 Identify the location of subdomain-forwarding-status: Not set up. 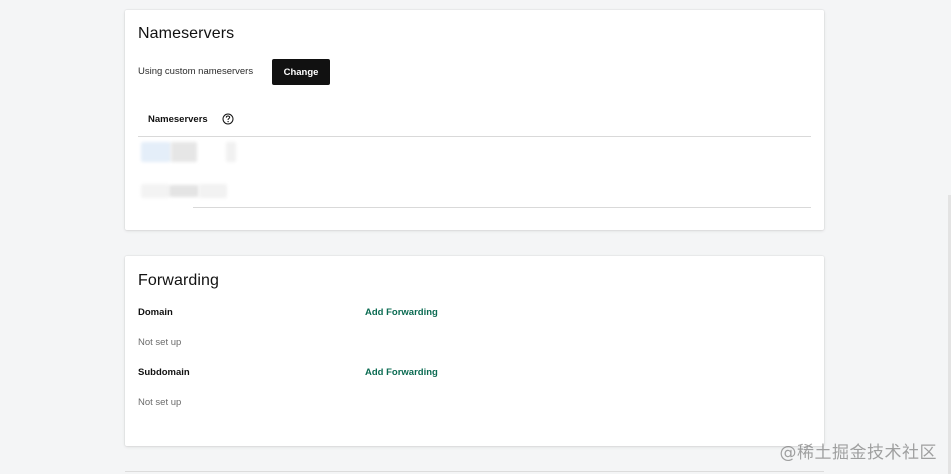
(160, 402).